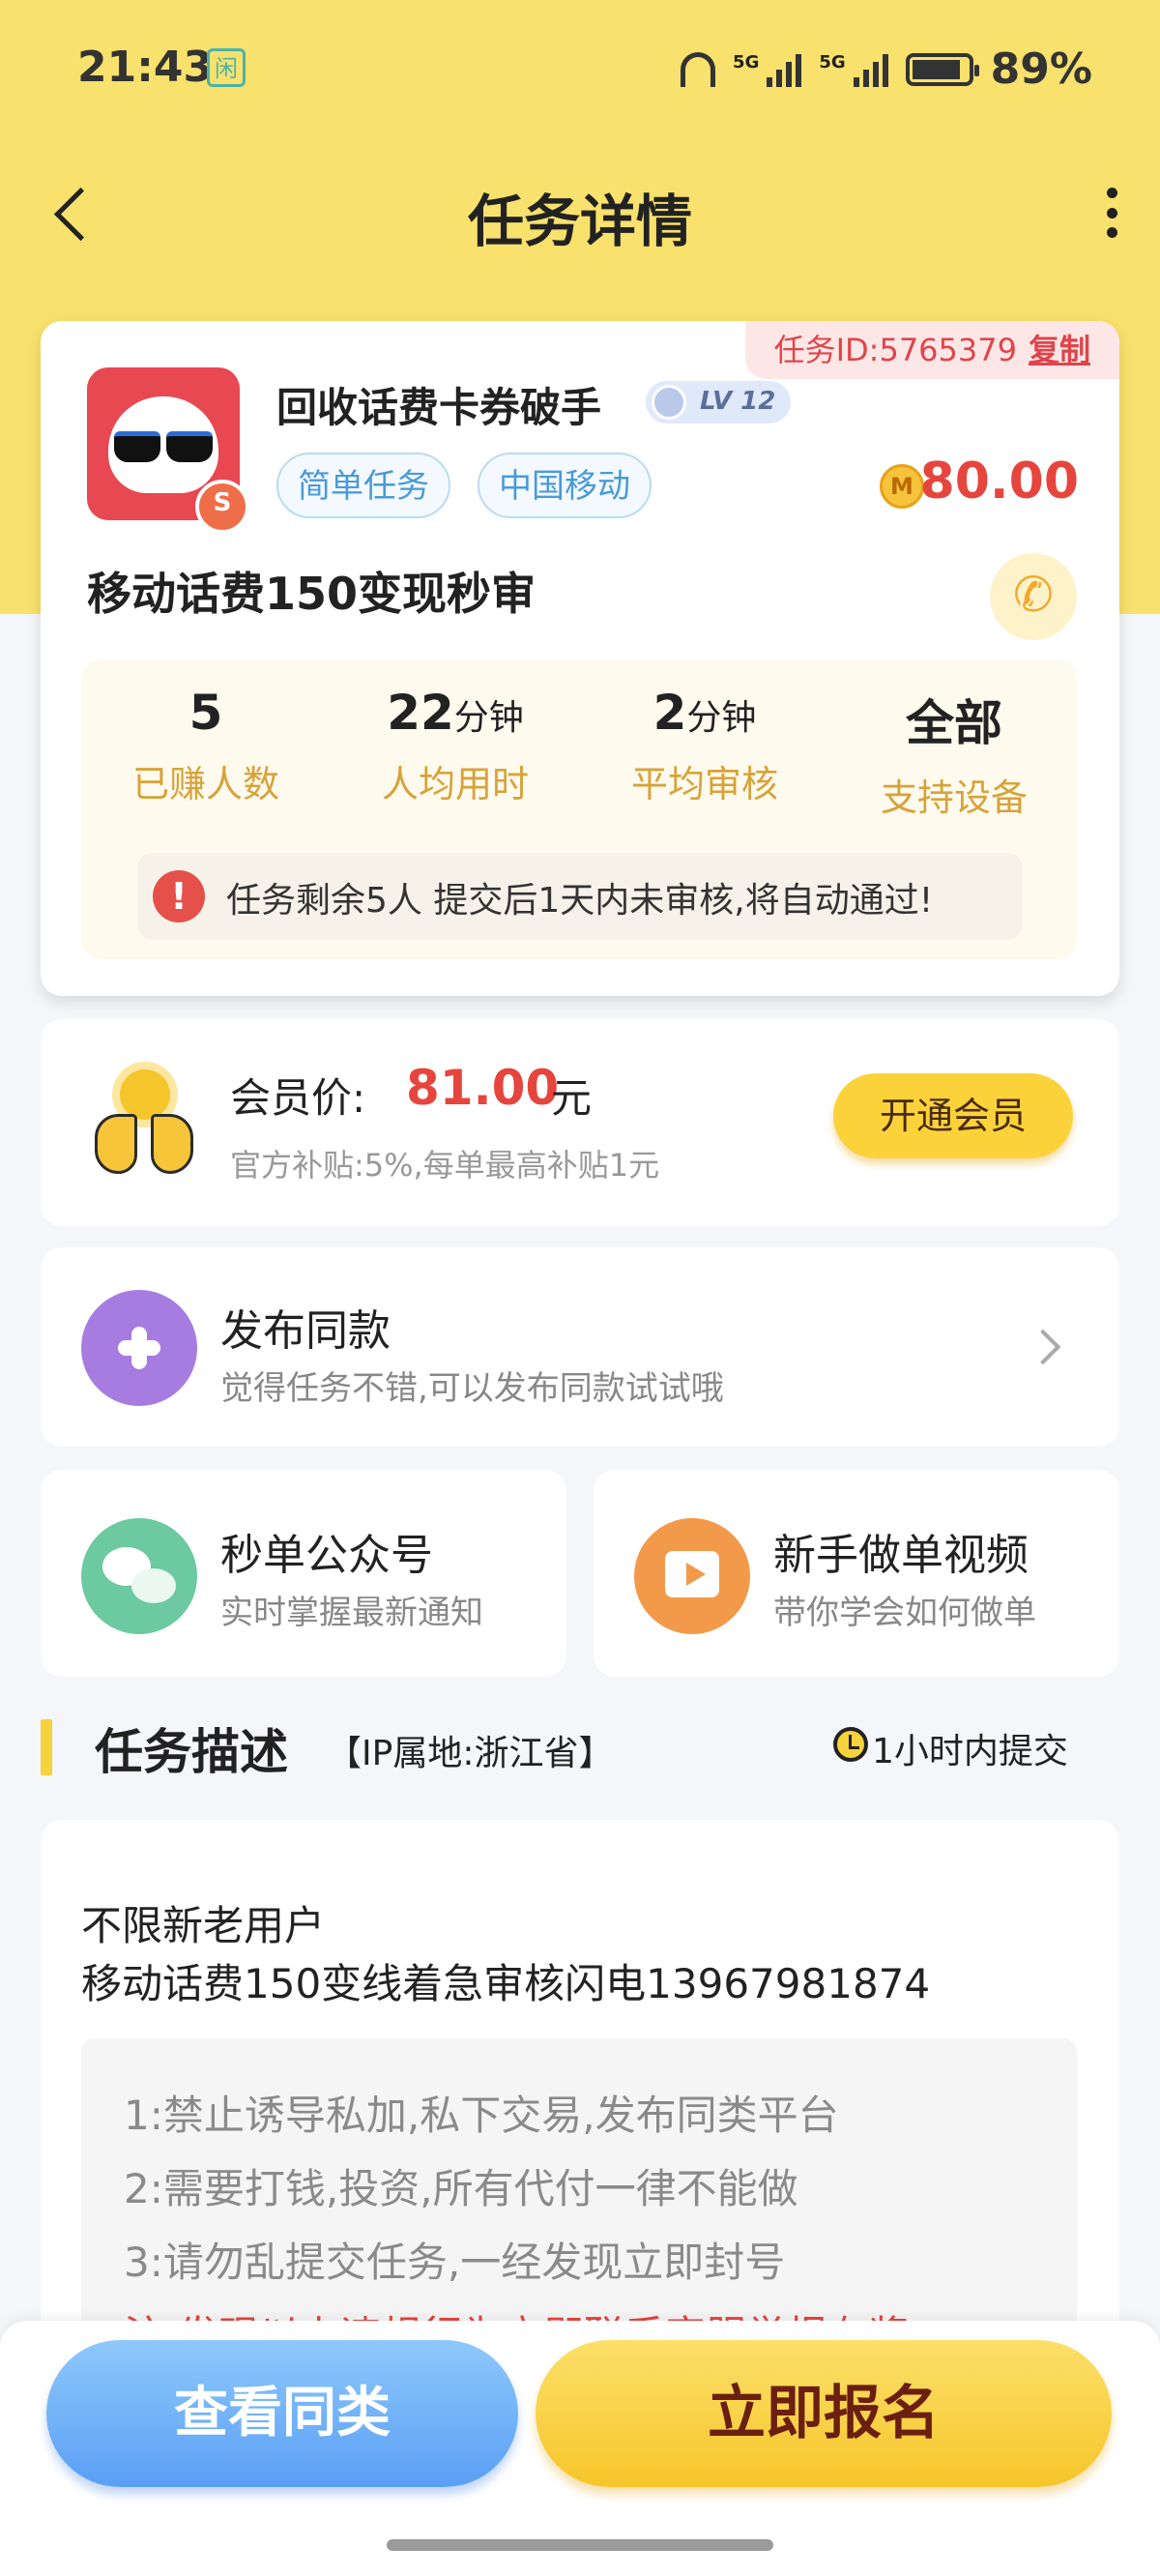 The image size is (1160, 2576). I want to click on tutorial-video-card: 新手做单视频 带你学会如何做单, so click(856, 1573).